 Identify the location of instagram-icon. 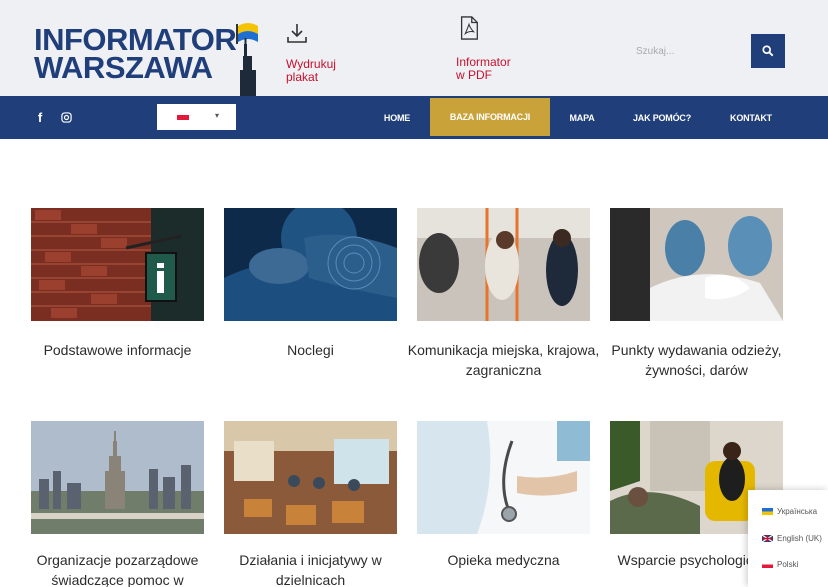
(66, 117).